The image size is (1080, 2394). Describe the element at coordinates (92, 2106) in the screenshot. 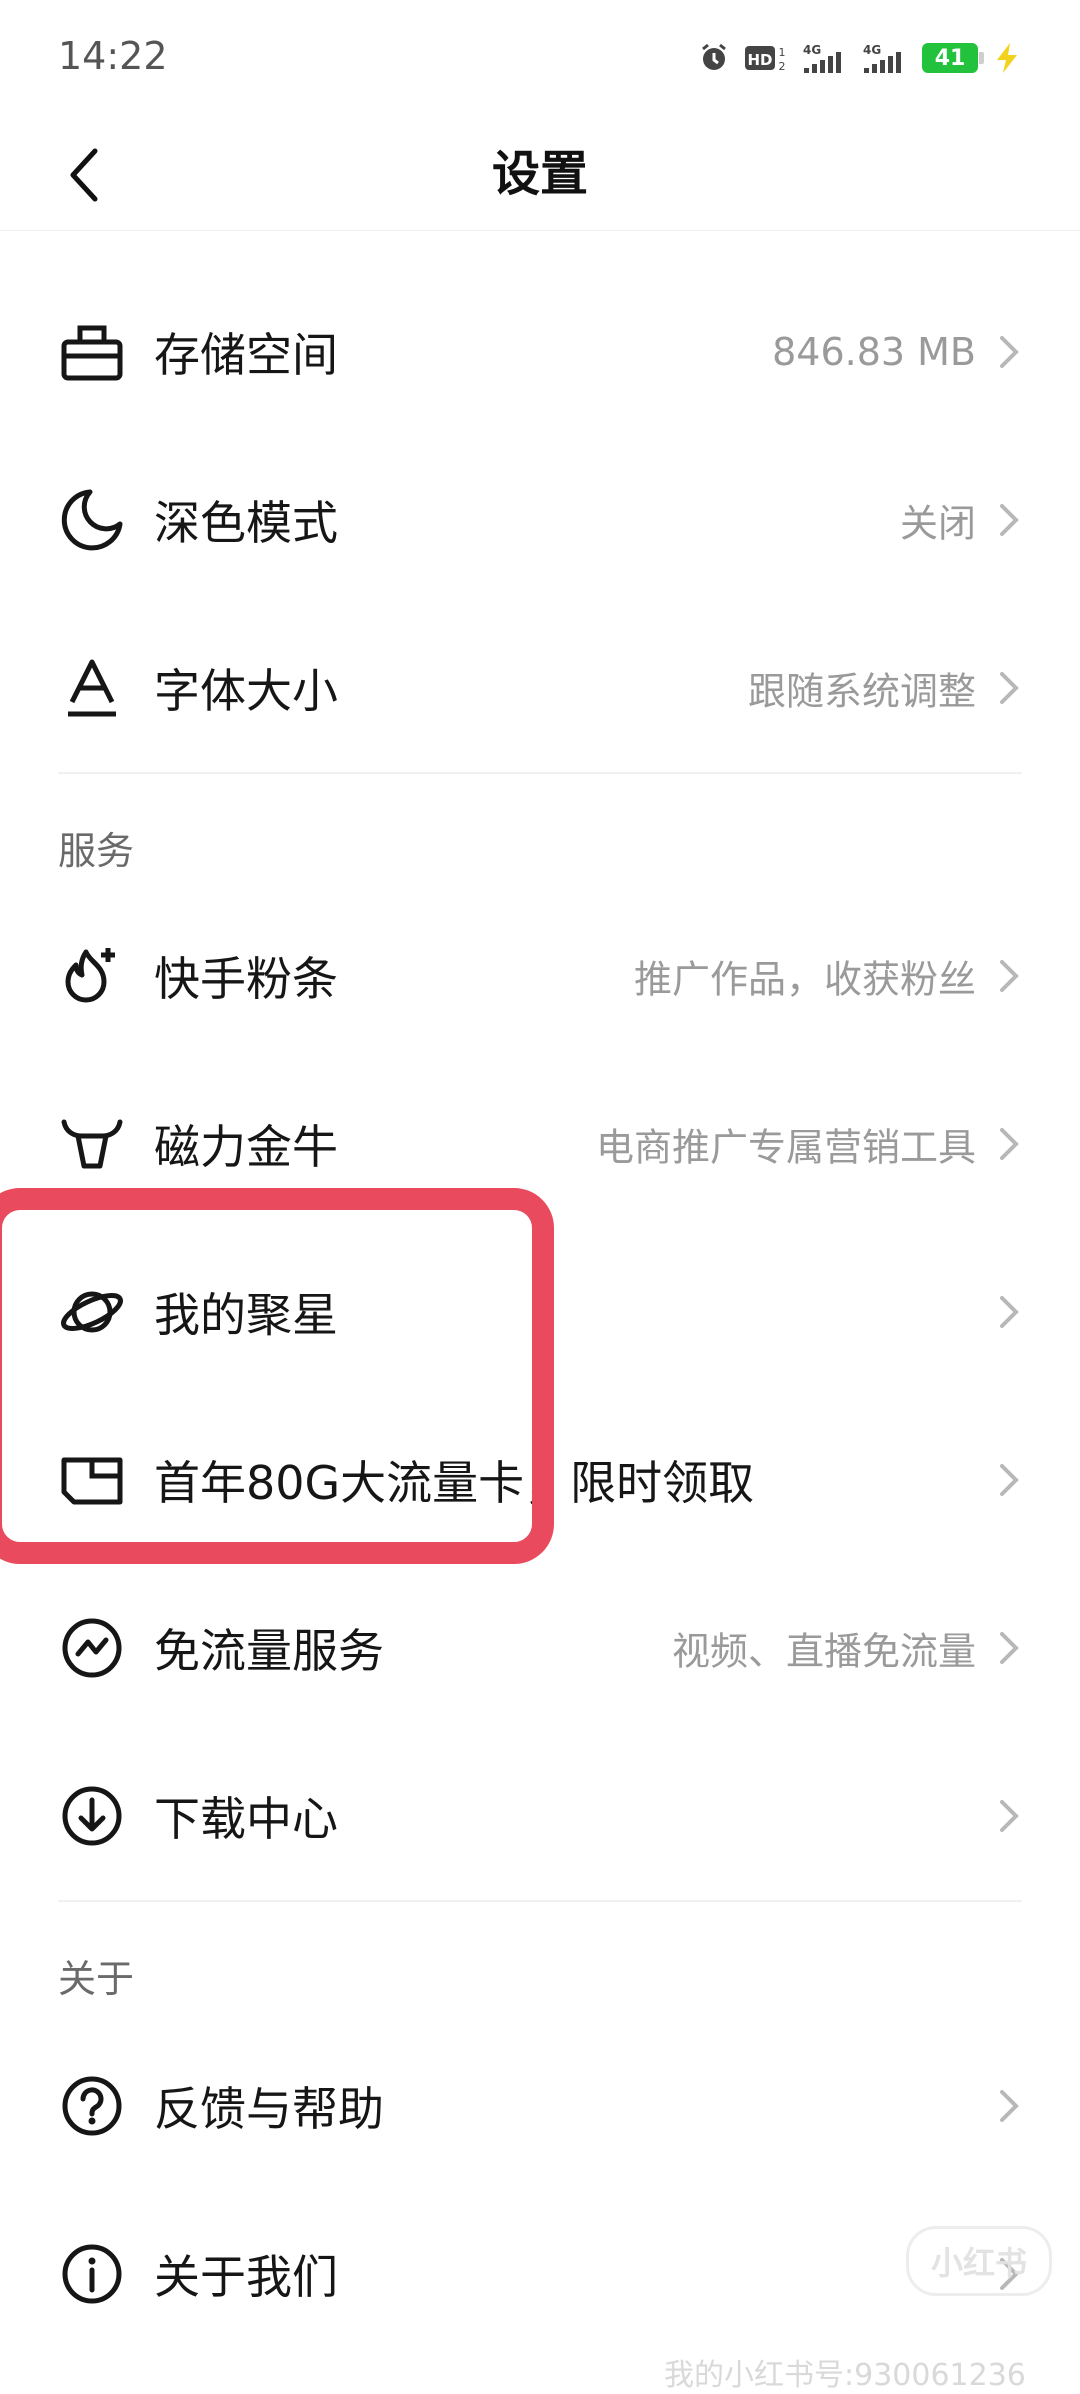

I see `question-circle-icon` at that location.